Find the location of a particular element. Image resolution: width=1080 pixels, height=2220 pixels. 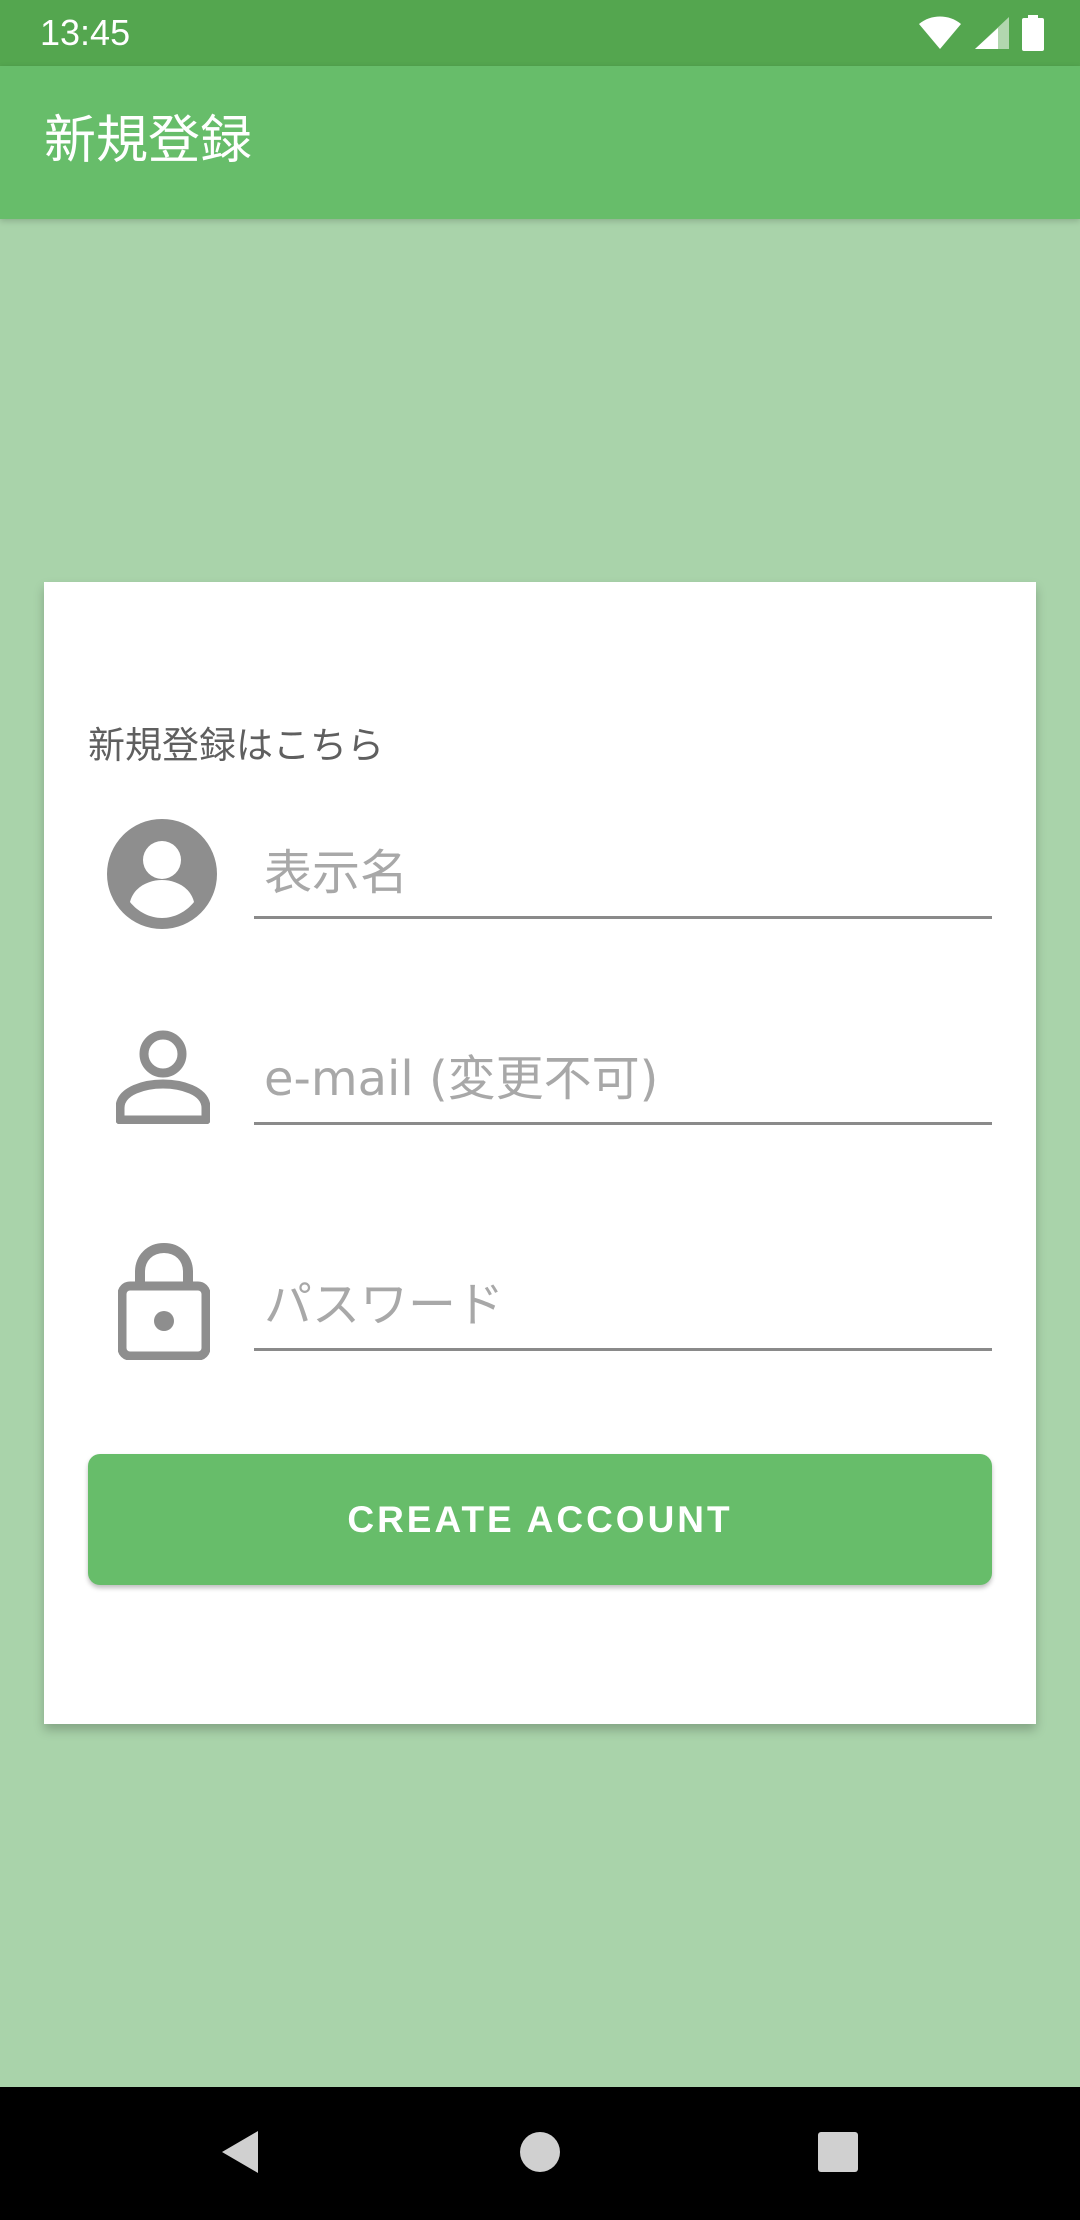

email-input is located at coordinates (623, 1084).